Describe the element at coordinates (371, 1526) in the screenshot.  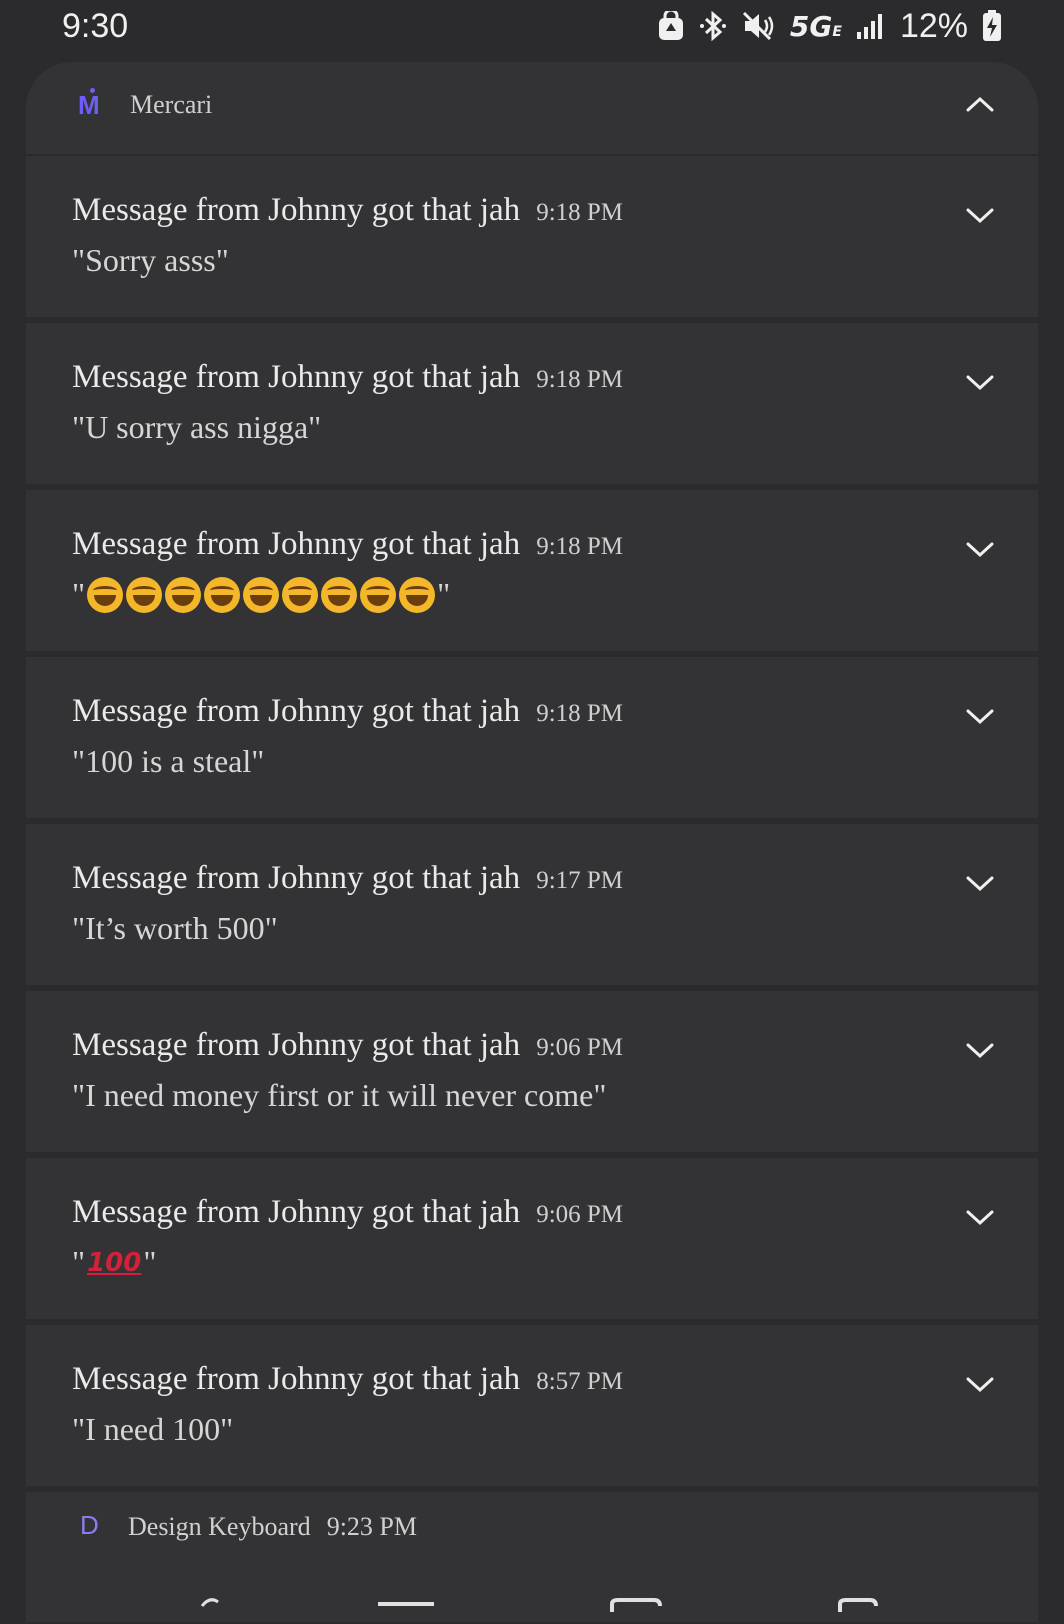
I see `notification-time: 9:23 PM` at that location.